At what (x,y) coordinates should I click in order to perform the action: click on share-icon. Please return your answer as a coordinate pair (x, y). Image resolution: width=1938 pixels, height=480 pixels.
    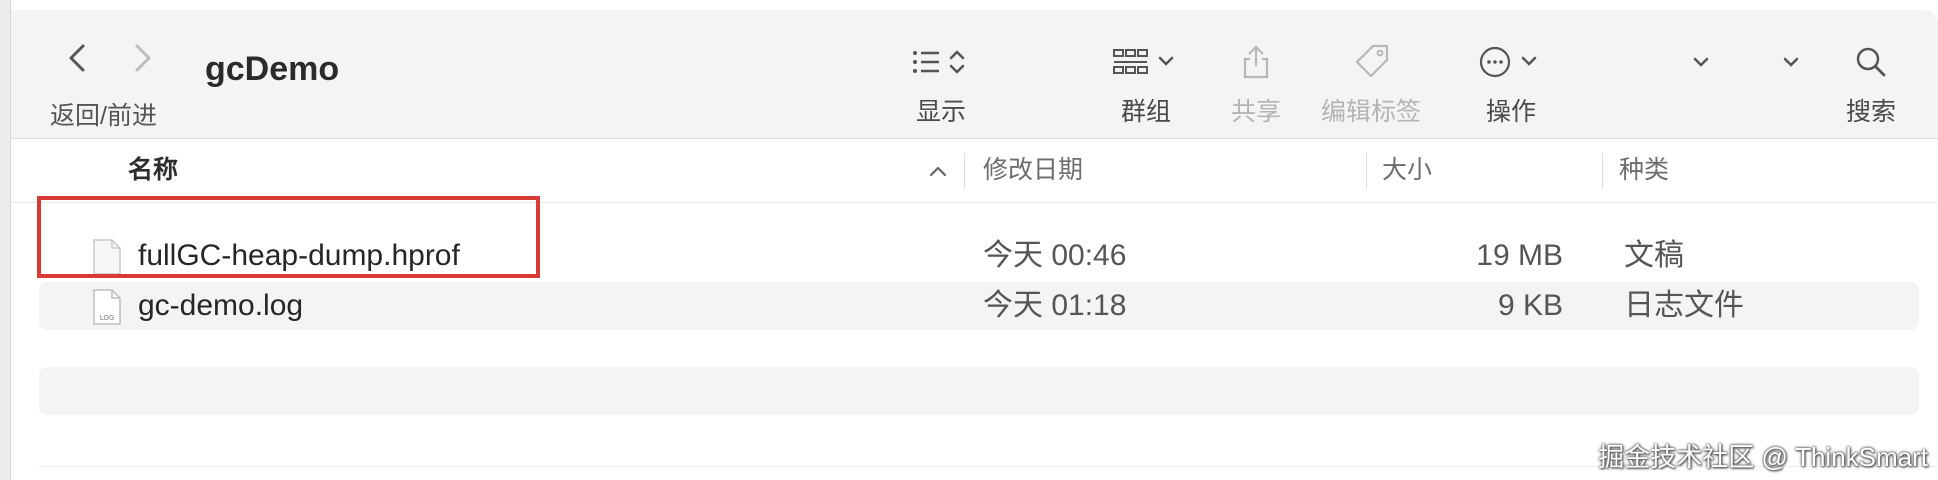
    Looking at the image, I should click on (1256, 62).